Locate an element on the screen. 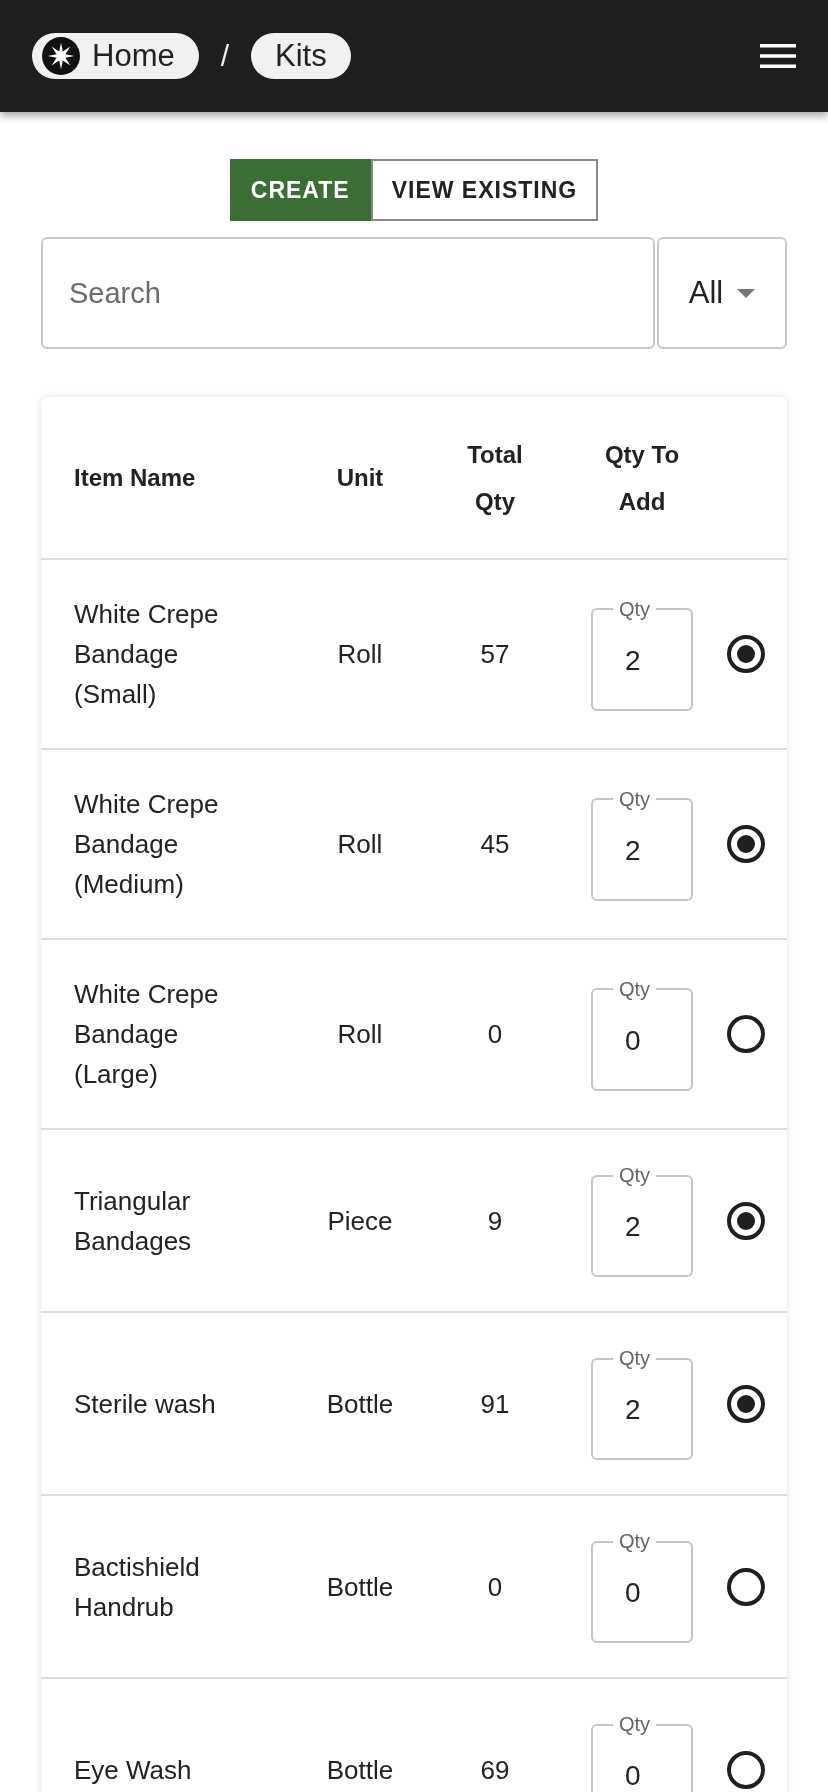 The height and width of the screenshot is (1792, 828). total-qty-cell-text: 91 is located at coordinates (495, 1404).